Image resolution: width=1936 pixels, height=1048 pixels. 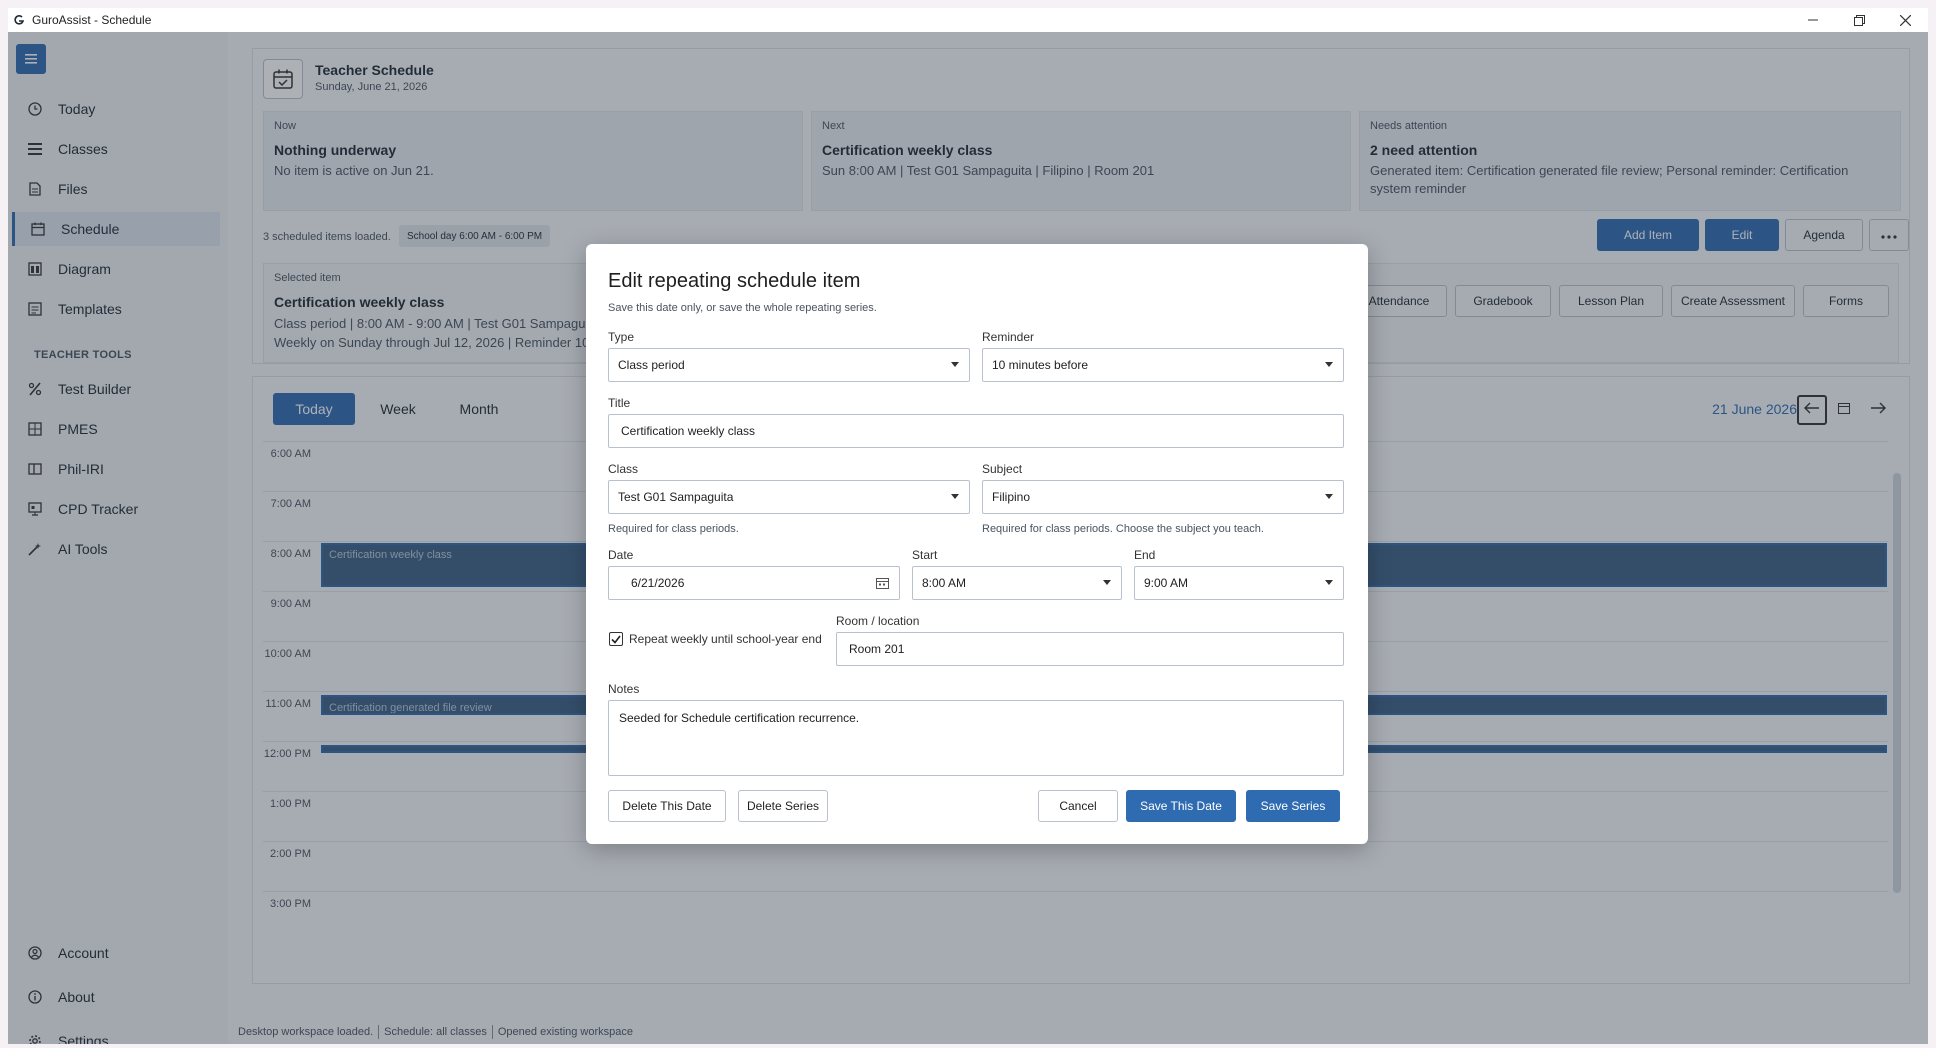 What do you see at coordinates (623, 469) in the screenshot?
I see `class-label: Class` at bounding box center [623, 469].